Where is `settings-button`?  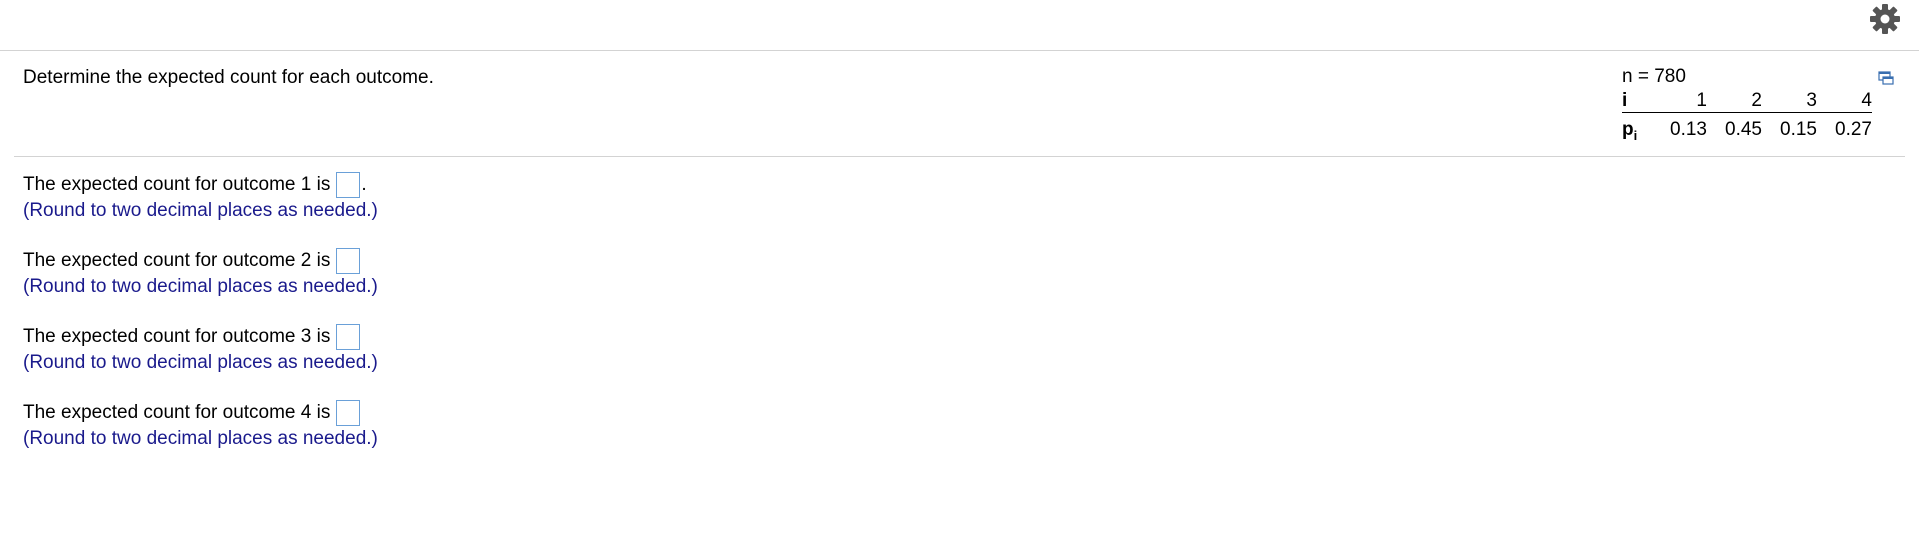
settings-button is located at coordinates (1885, 19).